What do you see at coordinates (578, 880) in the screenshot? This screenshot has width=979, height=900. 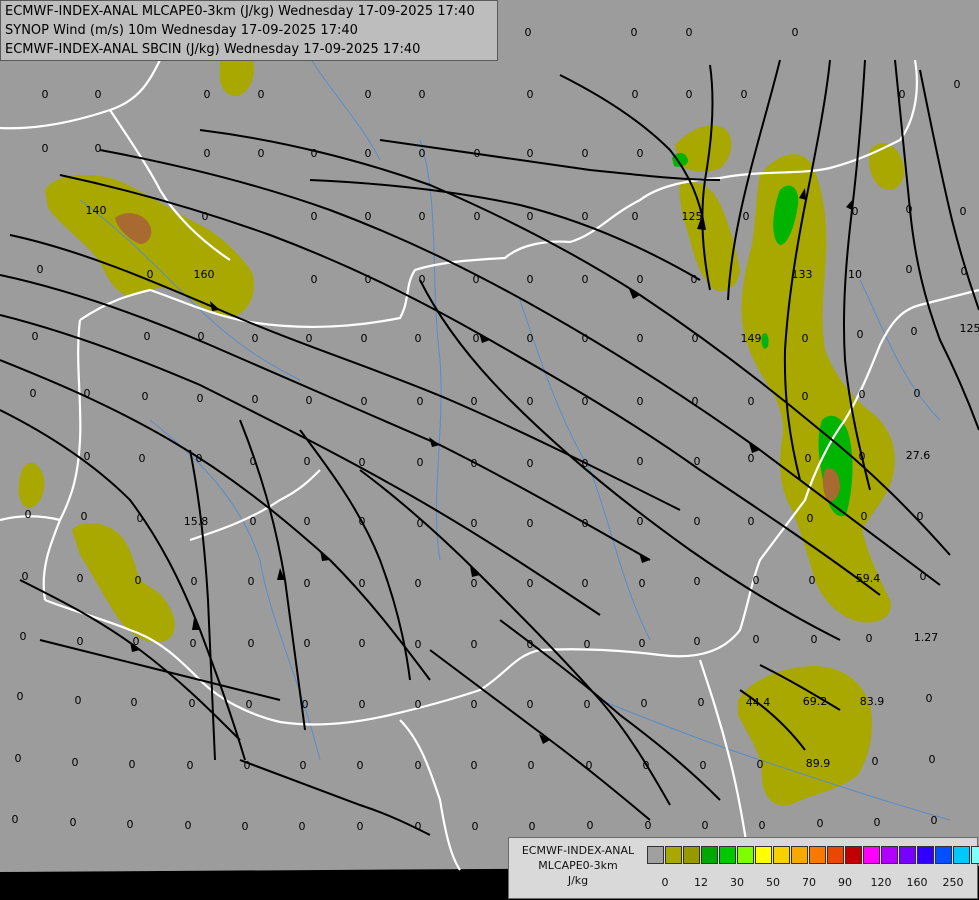 I see `legend-title-unit: J/kg` at bounding box center [578, 880].